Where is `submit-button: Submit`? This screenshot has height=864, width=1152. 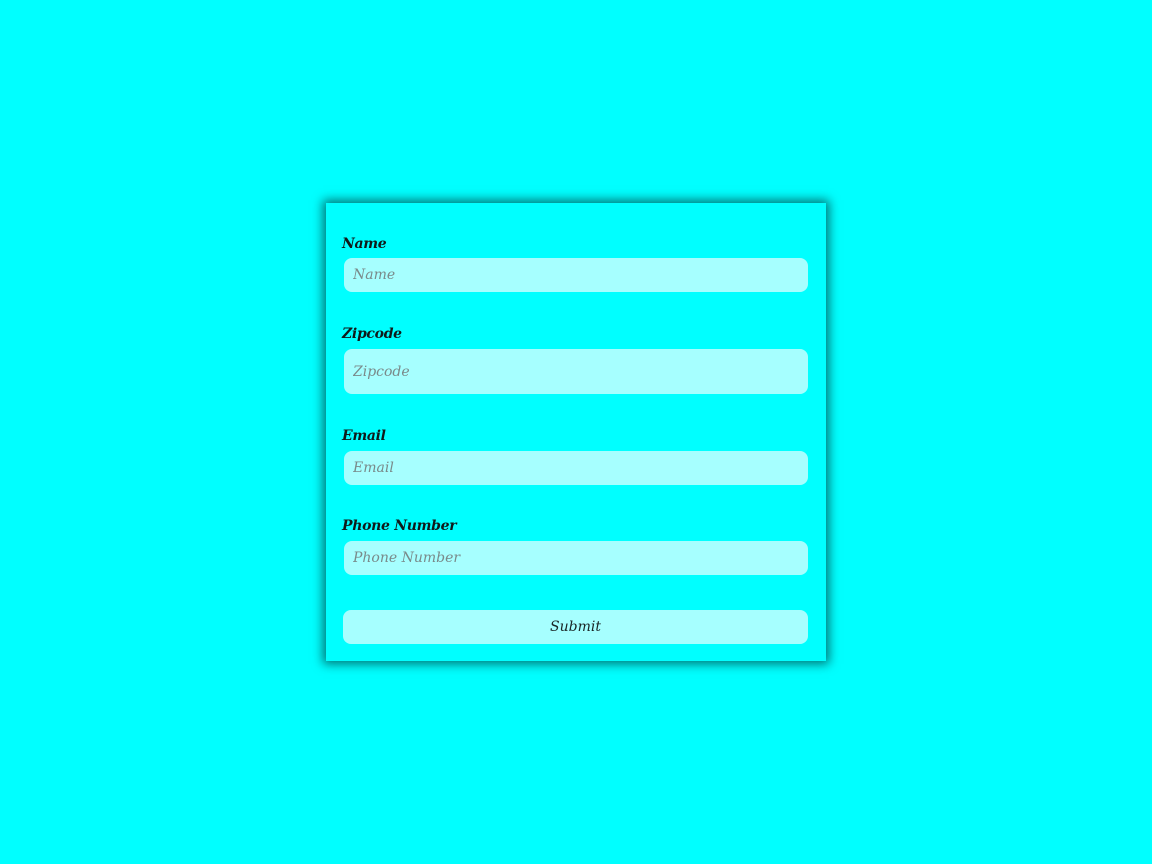 submit-button: Submit is located at coordinates (575, 627).